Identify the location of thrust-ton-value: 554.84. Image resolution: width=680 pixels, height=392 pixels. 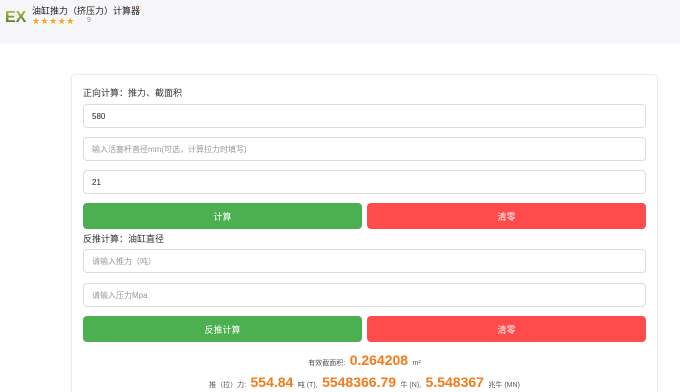
(272, 382).